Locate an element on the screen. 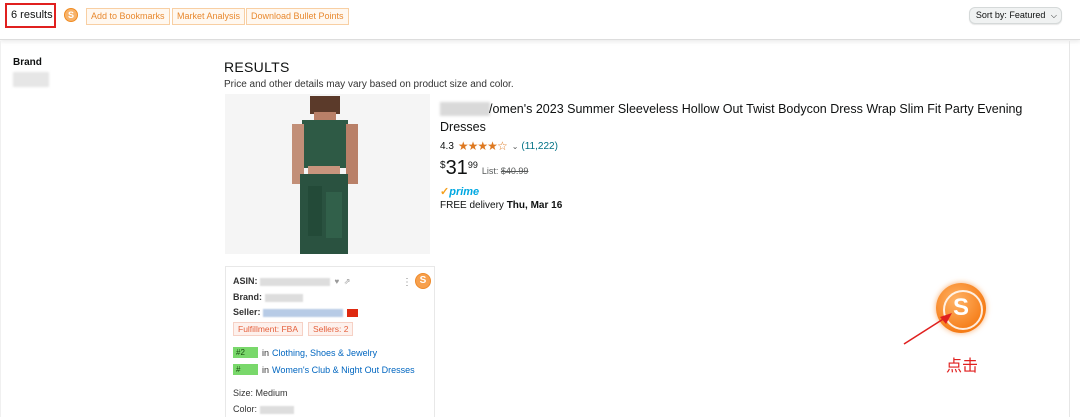 This screenshot has height=417, width=1080. brand-row: Brand: is located at coordinates (268, 297).